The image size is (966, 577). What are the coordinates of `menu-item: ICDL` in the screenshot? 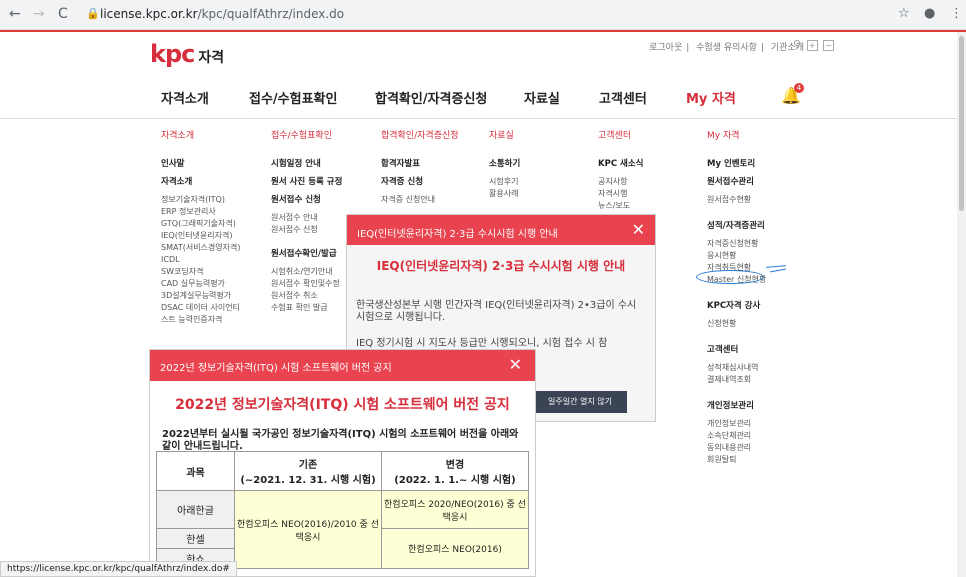 It's located at (200, 260).